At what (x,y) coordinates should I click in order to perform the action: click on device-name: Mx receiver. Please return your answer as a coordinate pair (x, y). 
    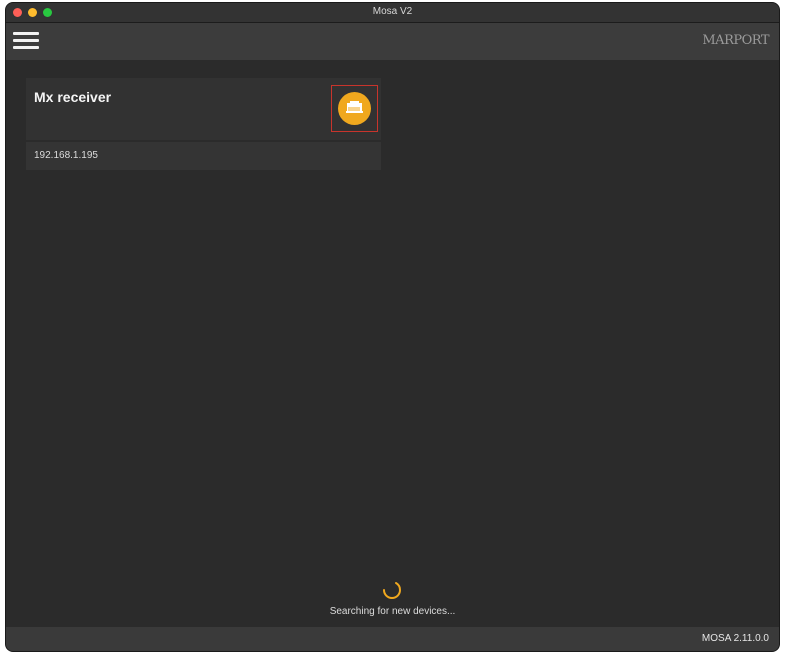
    Looking at the image, I should click on (73, 97).